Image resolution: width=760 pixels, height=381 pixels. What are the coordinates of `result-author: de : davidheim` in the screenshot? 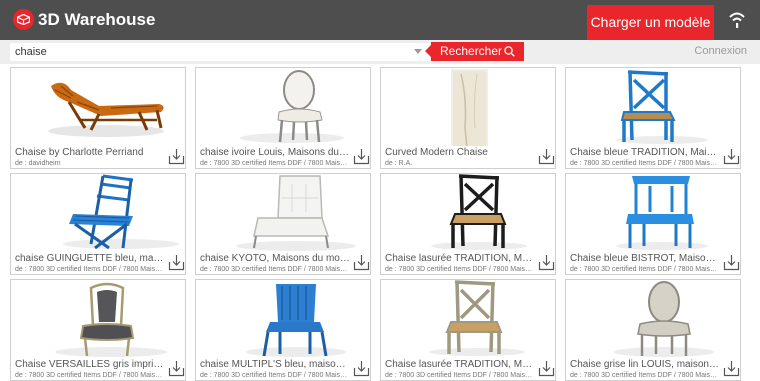 It's located at (90, 163).